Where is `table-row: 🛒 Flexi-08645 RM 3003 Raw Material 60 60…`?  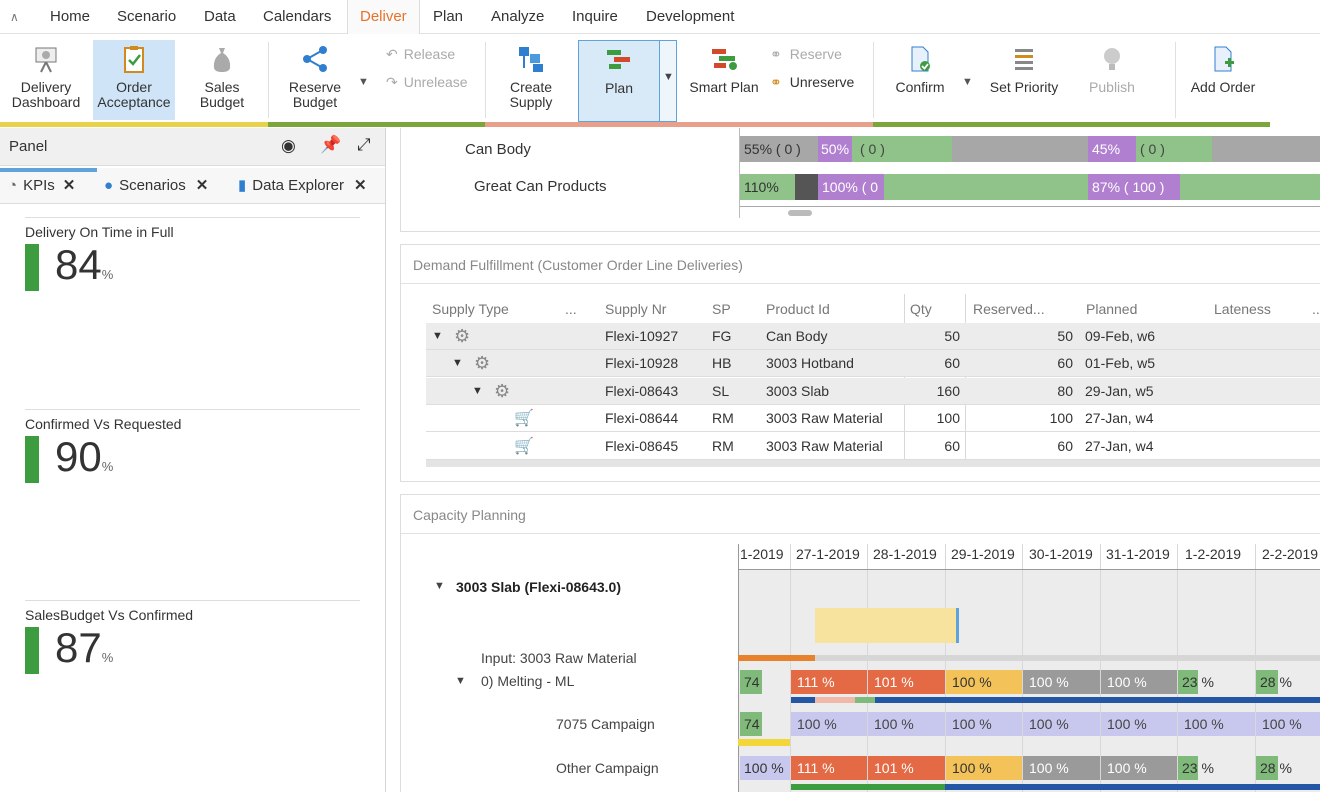
table-row: 🛒 Flexi-08645 RM 3003 Raw Material 60 60… is located at coordinates (873, 446).